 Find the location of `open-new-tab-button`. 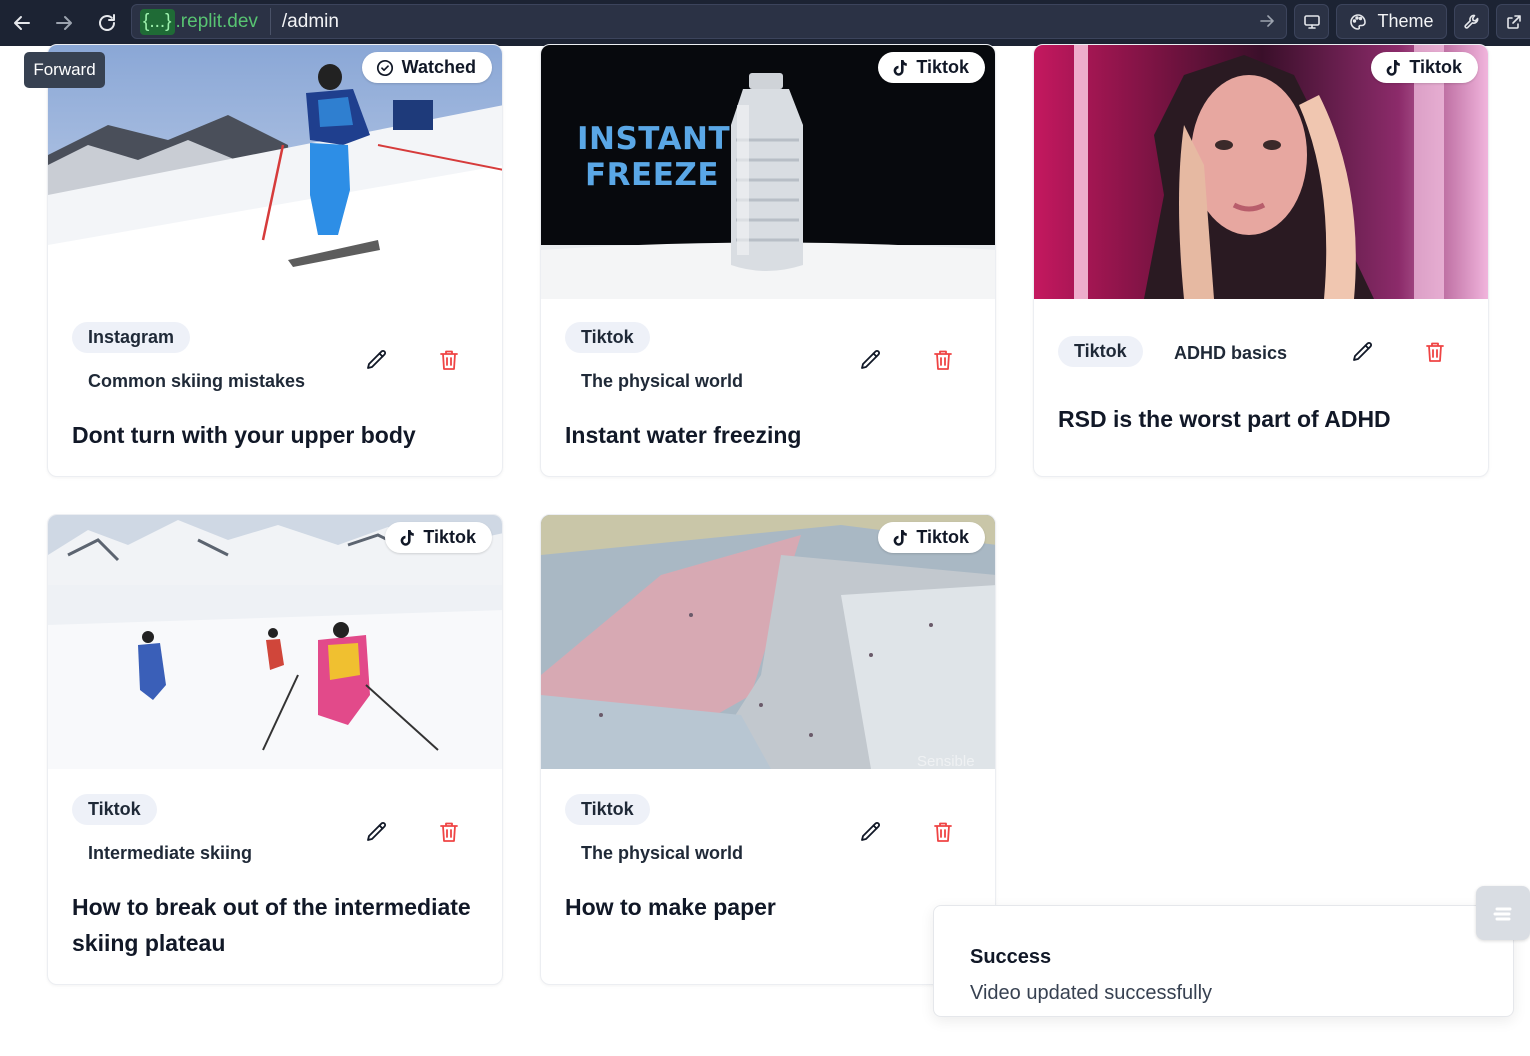

open-new-tab-button is located at coordinates (1513, 21).